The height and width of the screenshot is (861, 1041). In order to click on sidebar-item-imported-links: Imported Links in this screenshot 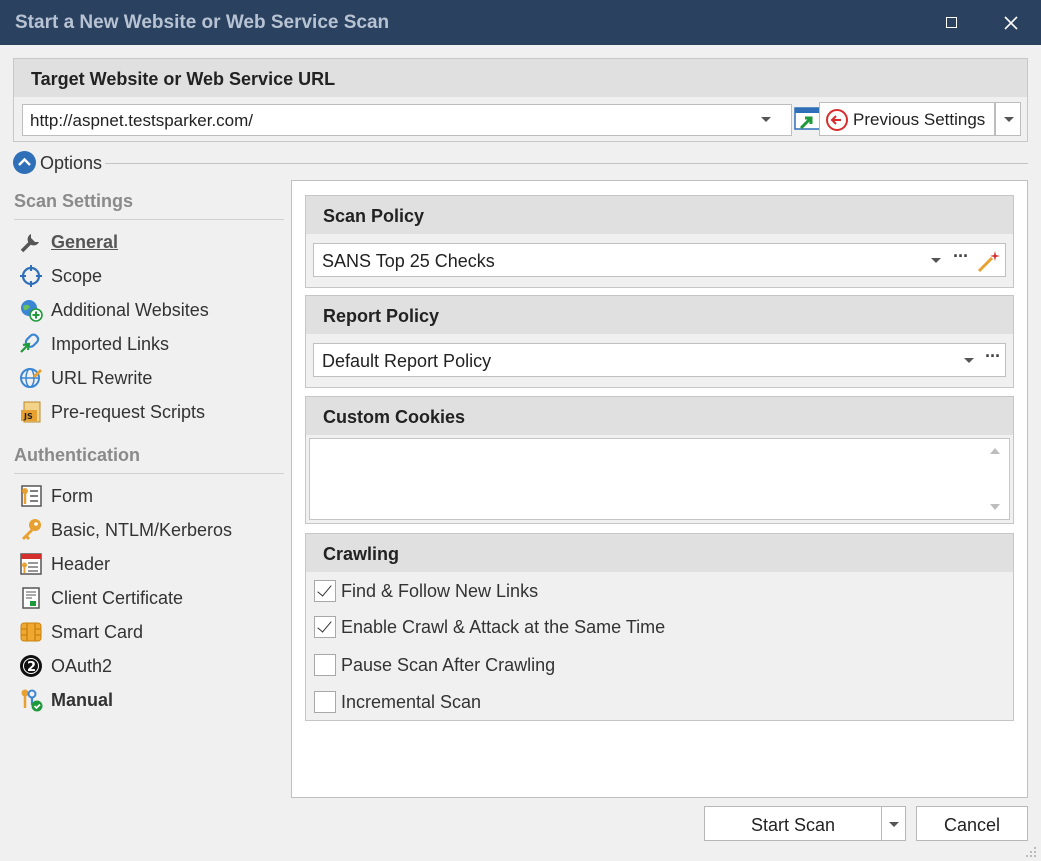, I will do `click(150, 344)`.